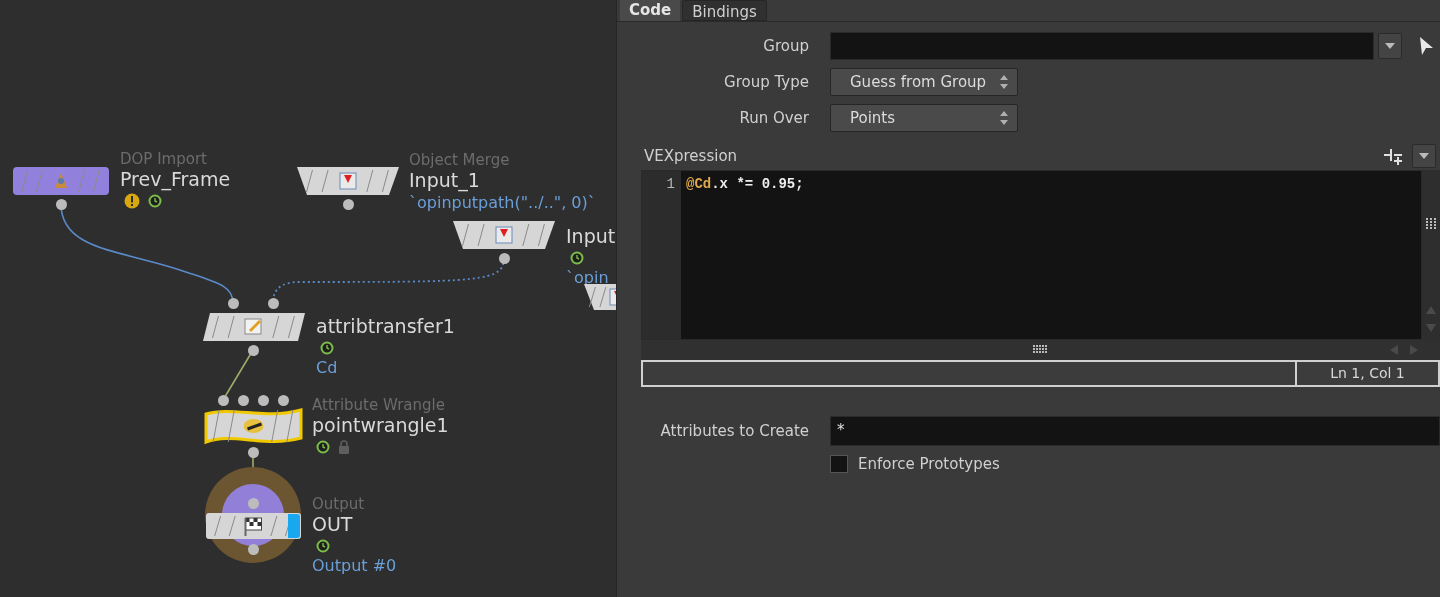 This screenshot has width=1440, height=597. I want to click on node-name: Prev_Frame, so click(175, 179).